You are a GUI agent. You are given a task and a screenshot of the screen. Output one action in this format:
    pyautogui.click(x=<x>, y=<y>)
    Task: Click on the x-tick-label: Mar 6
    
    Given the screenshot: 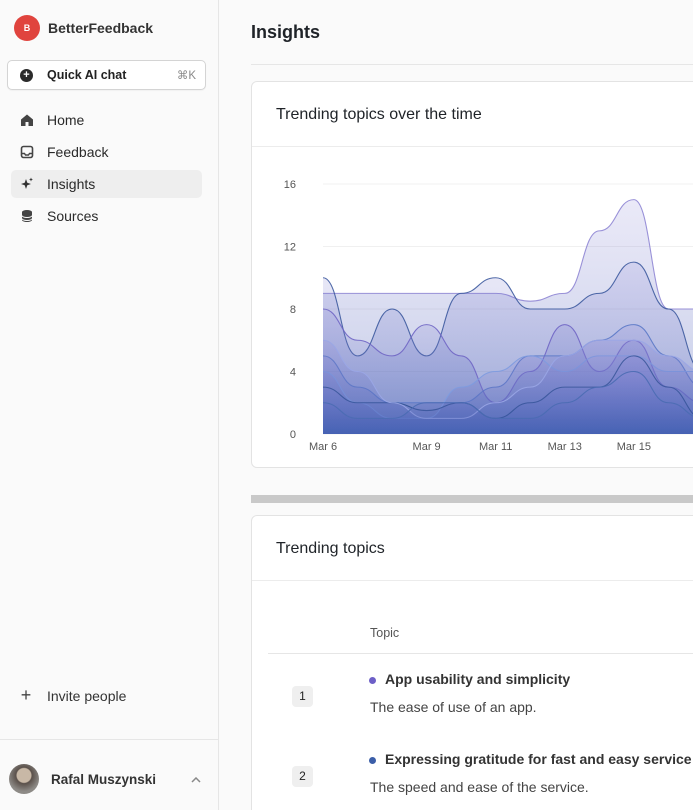 What is the action you would take?
    pyautogui.click(x=323, y=447)
    